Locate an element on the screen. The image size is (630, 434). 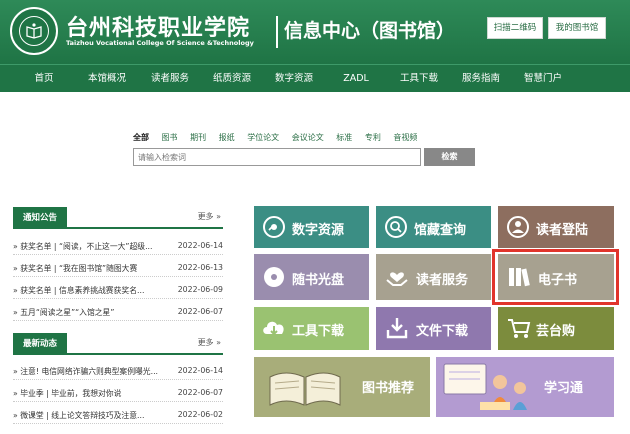
tile-digital-resources: 数字资源 is located at coordinates (311, 227).